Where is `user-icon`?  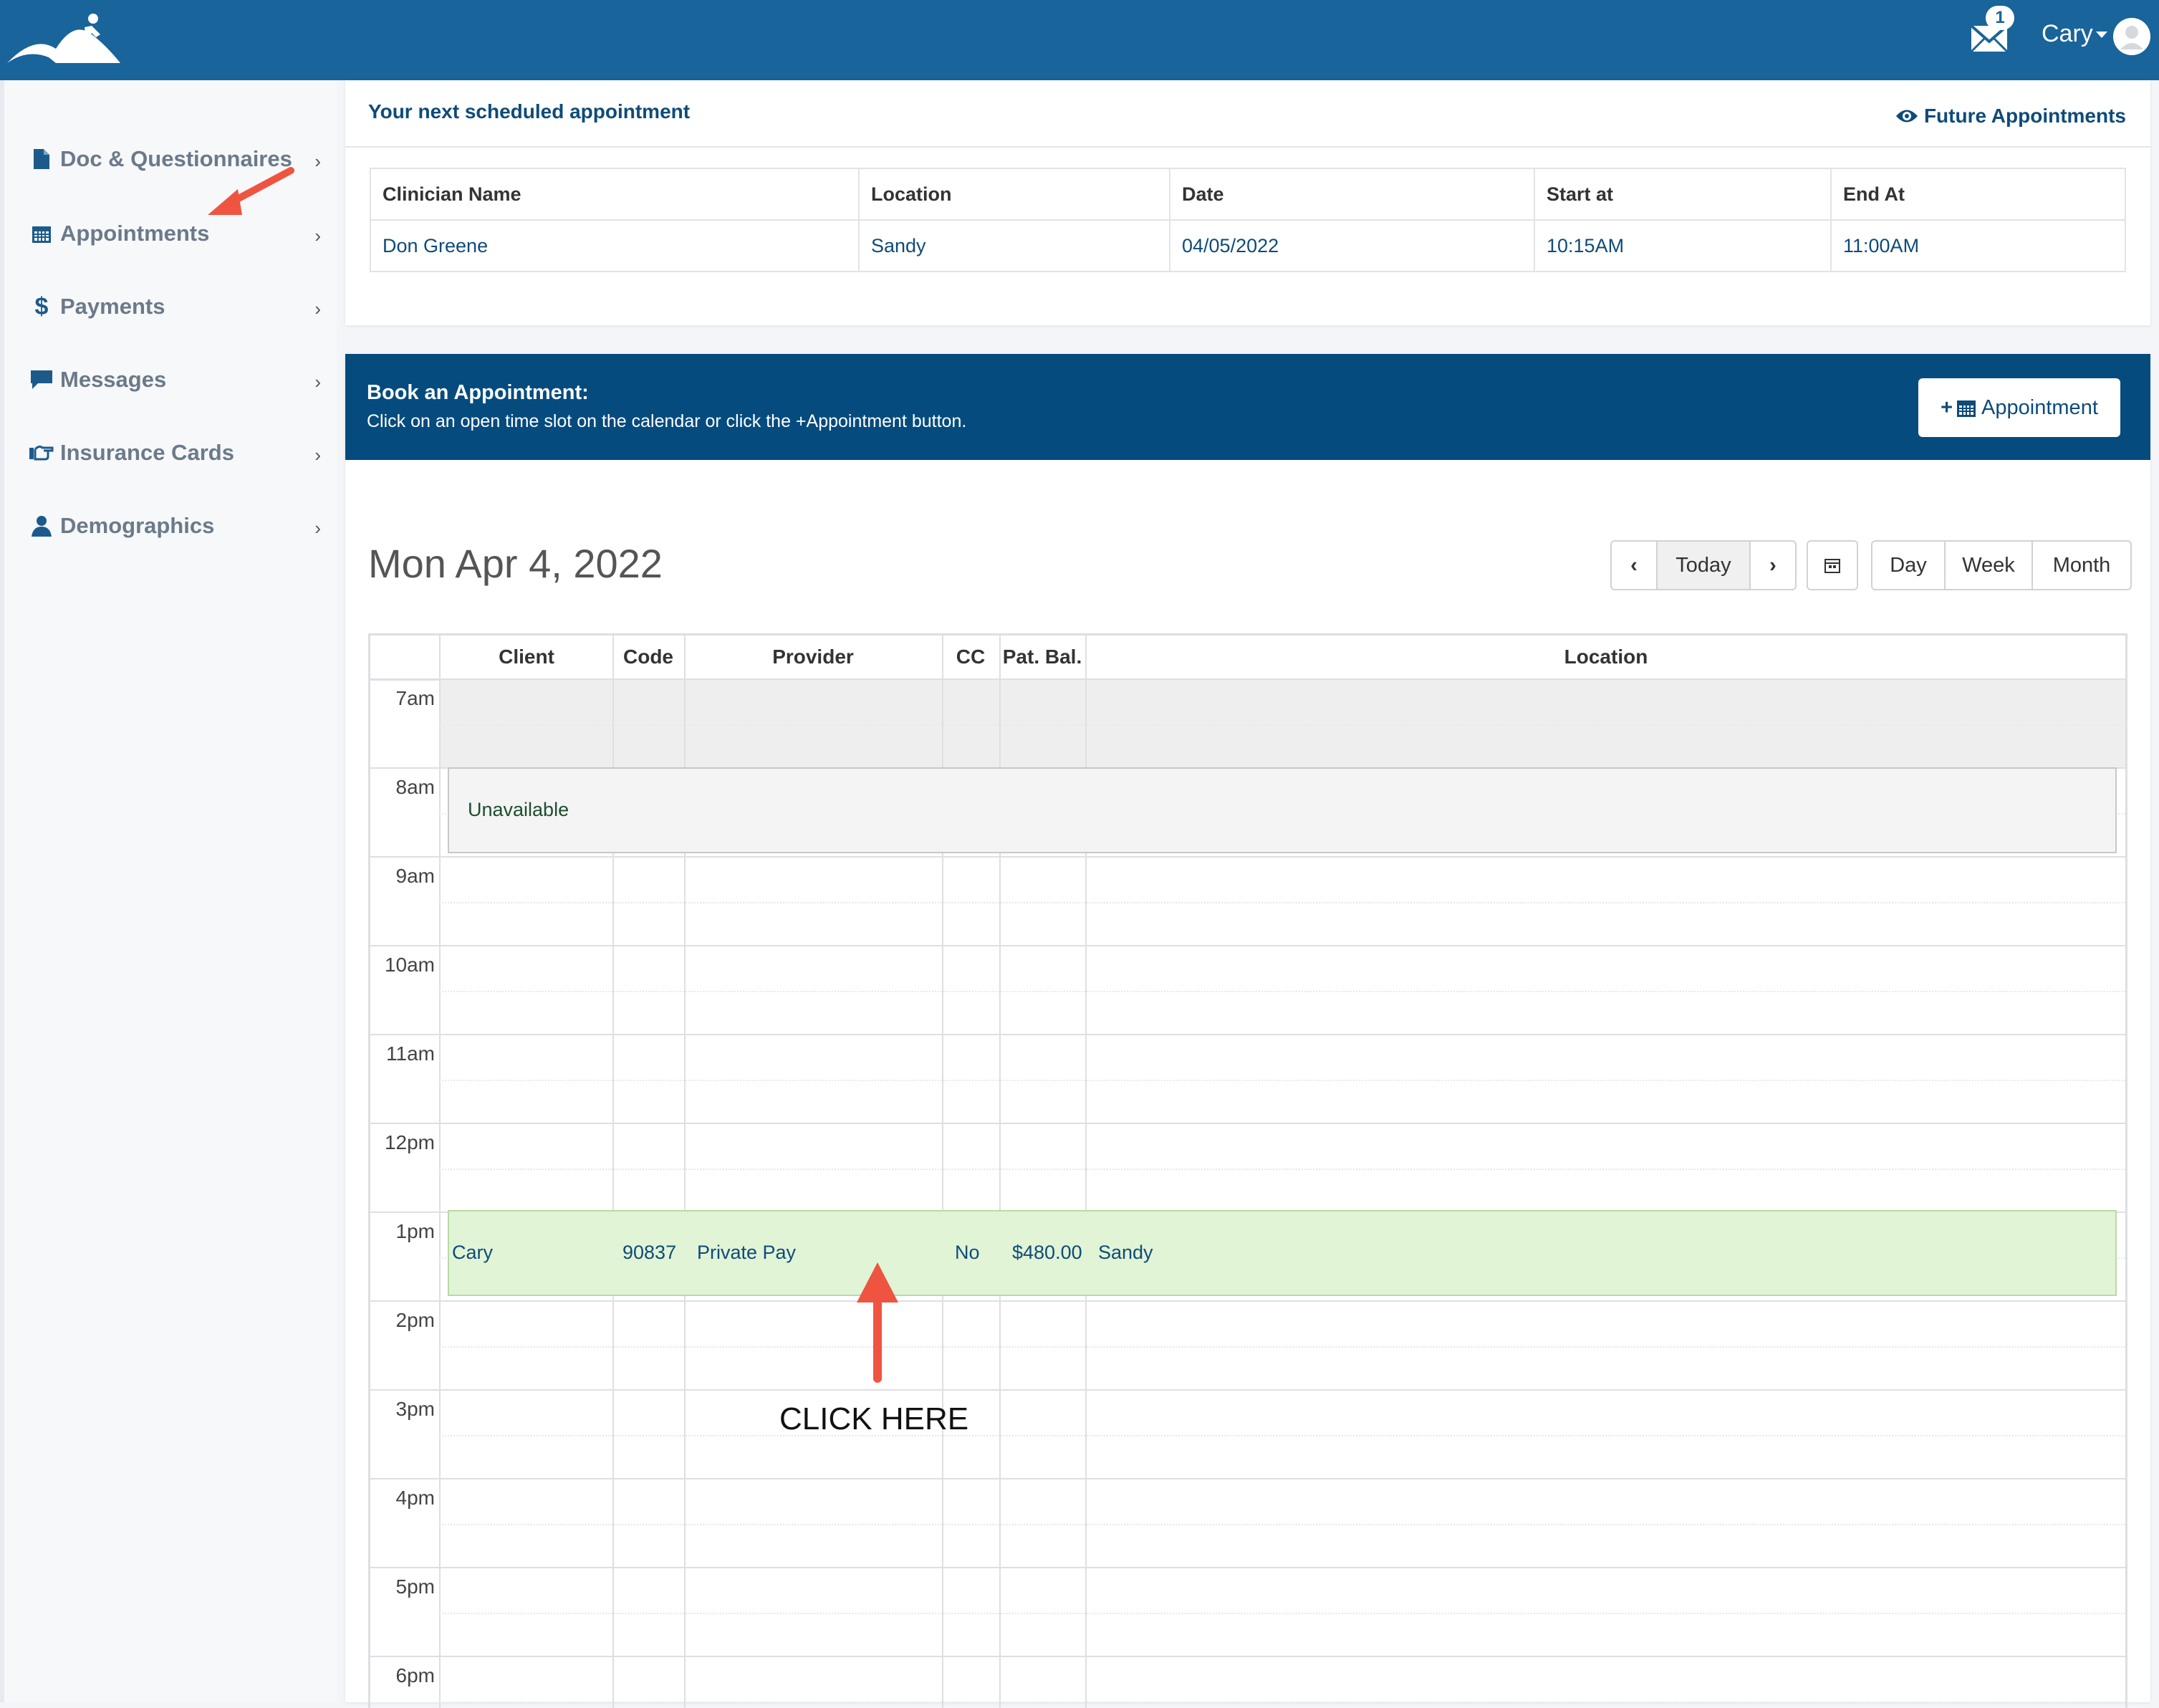 user-icon is located at coordinates (41, 526).